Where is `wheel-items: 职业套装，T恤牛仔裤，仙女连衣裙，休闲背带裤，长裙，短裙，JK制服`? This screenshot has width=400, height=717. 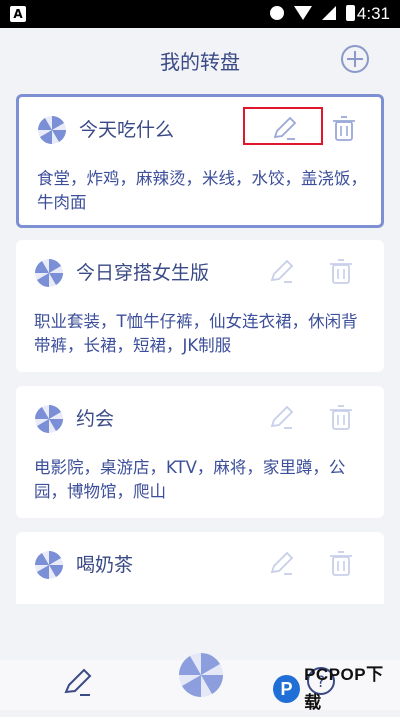 wheel-items: 职业套装，T恤牛仔裤，仙女连衣裙，休闲背带裤，长裙，短裙，JK制服 is located at coordinates (196, 333).